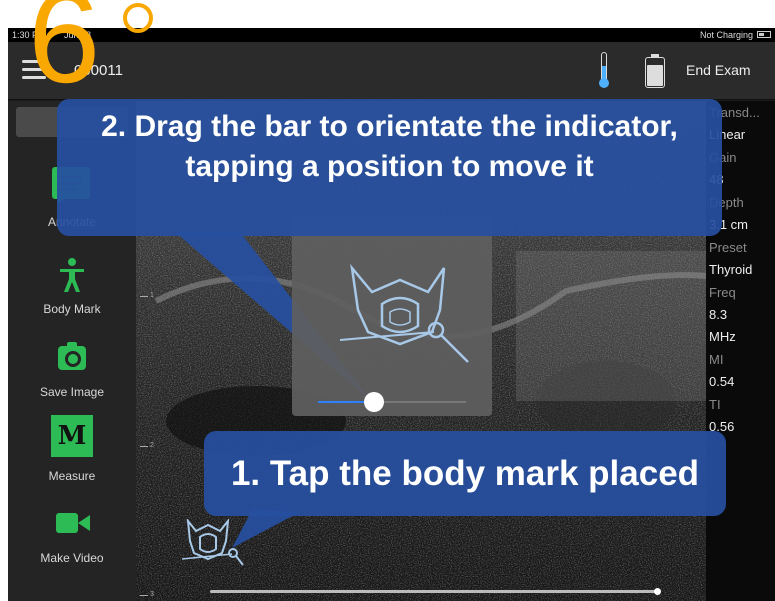  Describe the element at coordinates (374, 402) in the screenshot. I see `orientation-slider-handle` at that location.